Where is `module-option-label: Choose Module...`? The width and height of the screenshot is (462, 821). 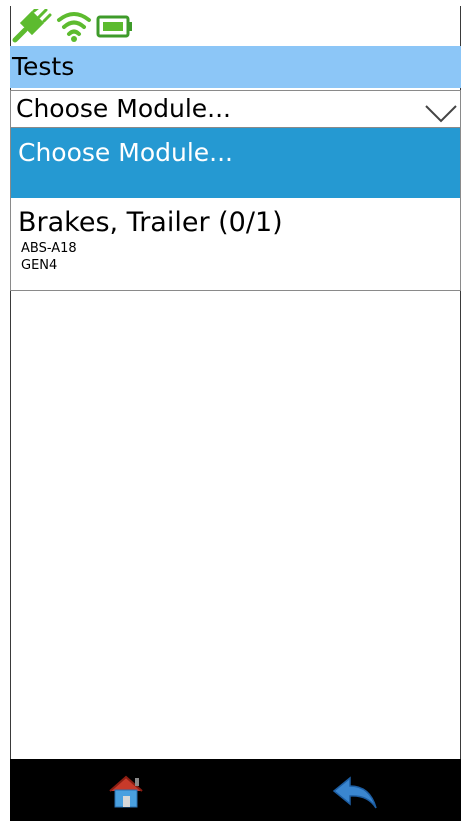
module-option-label: Choose Module... is located at coordinates (125, 152).